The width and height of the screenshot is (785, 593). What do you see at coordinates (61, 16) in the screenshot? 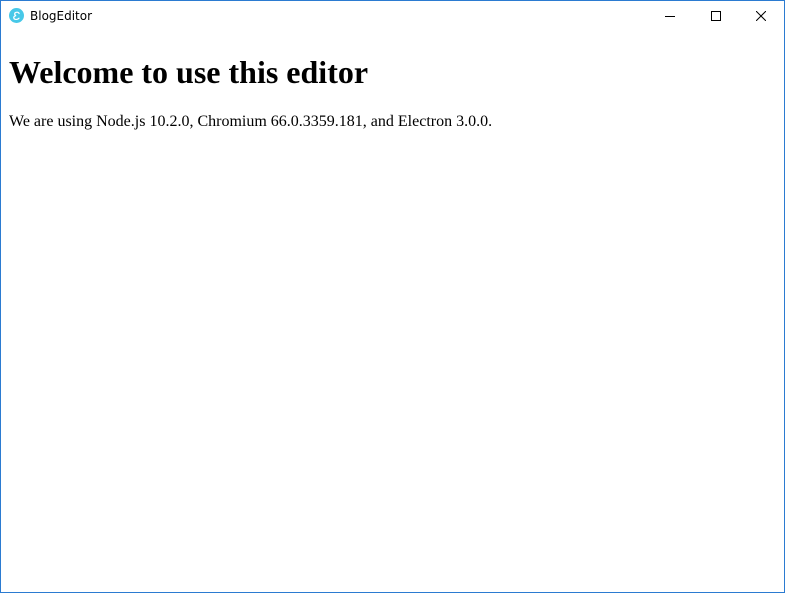
I see `window-title: BlogEditor` at bounding box center [61, 16].